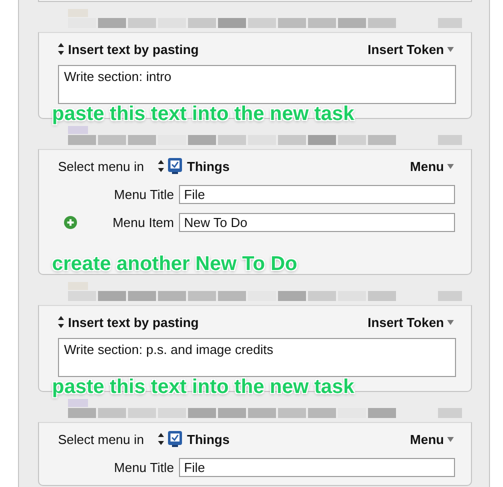 This screenshot has width=503, height=487. I want to click on annotation-text: create another New To Do, so click(175, 264).